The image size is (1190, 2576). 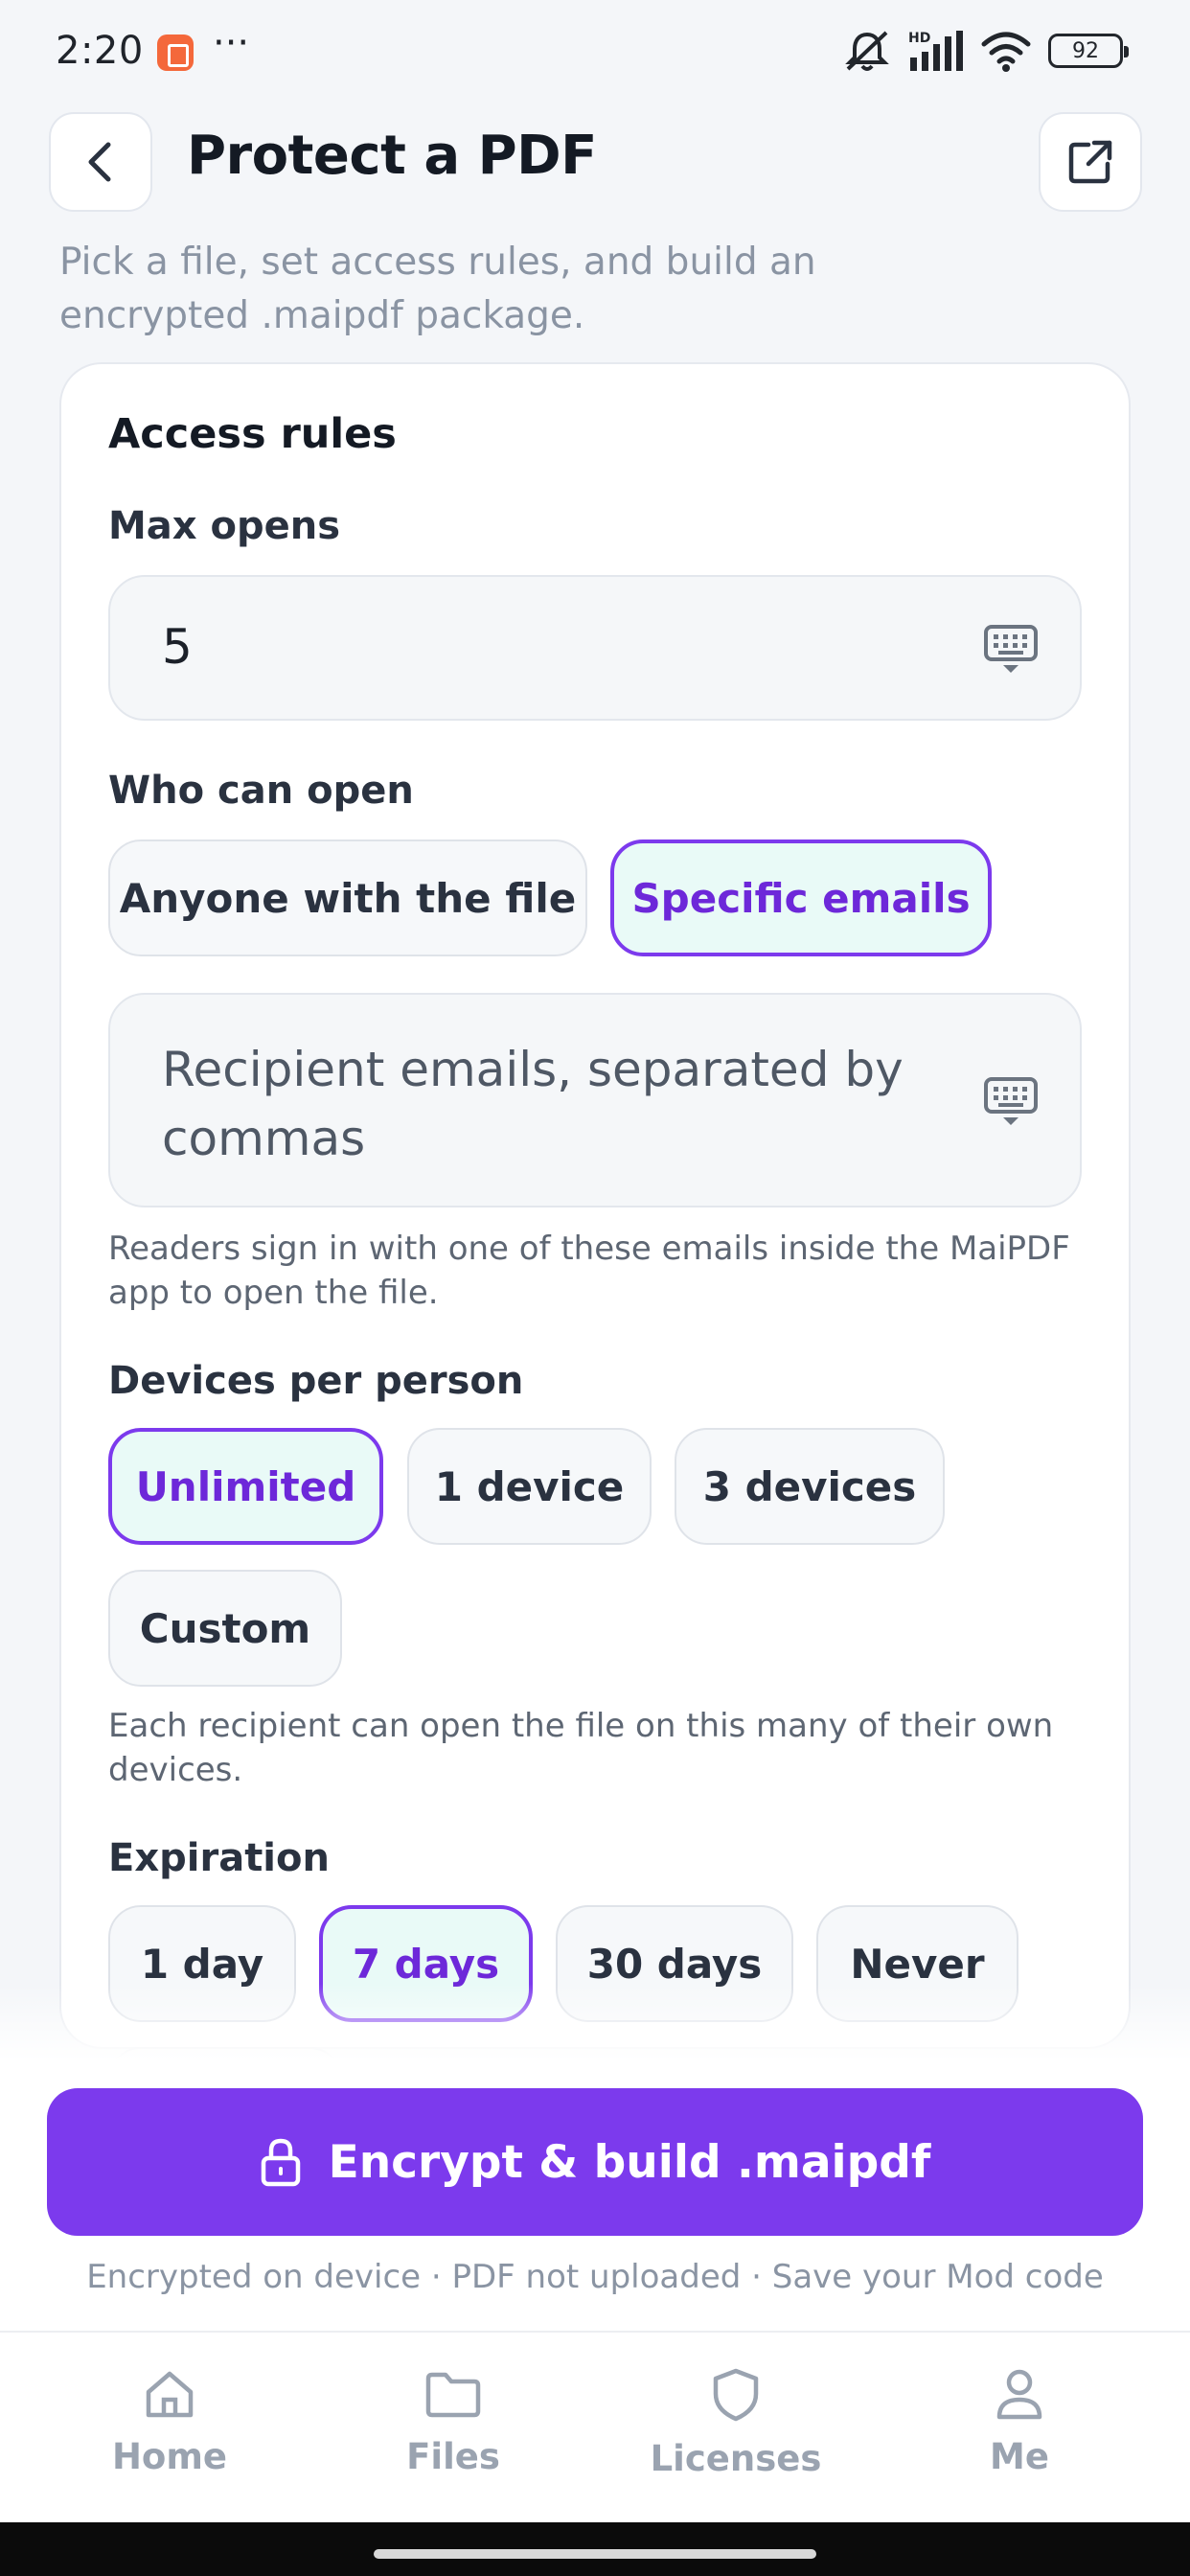 I want to click on who-option-anyone: Anyone with the file, so click(x=348, y=898).